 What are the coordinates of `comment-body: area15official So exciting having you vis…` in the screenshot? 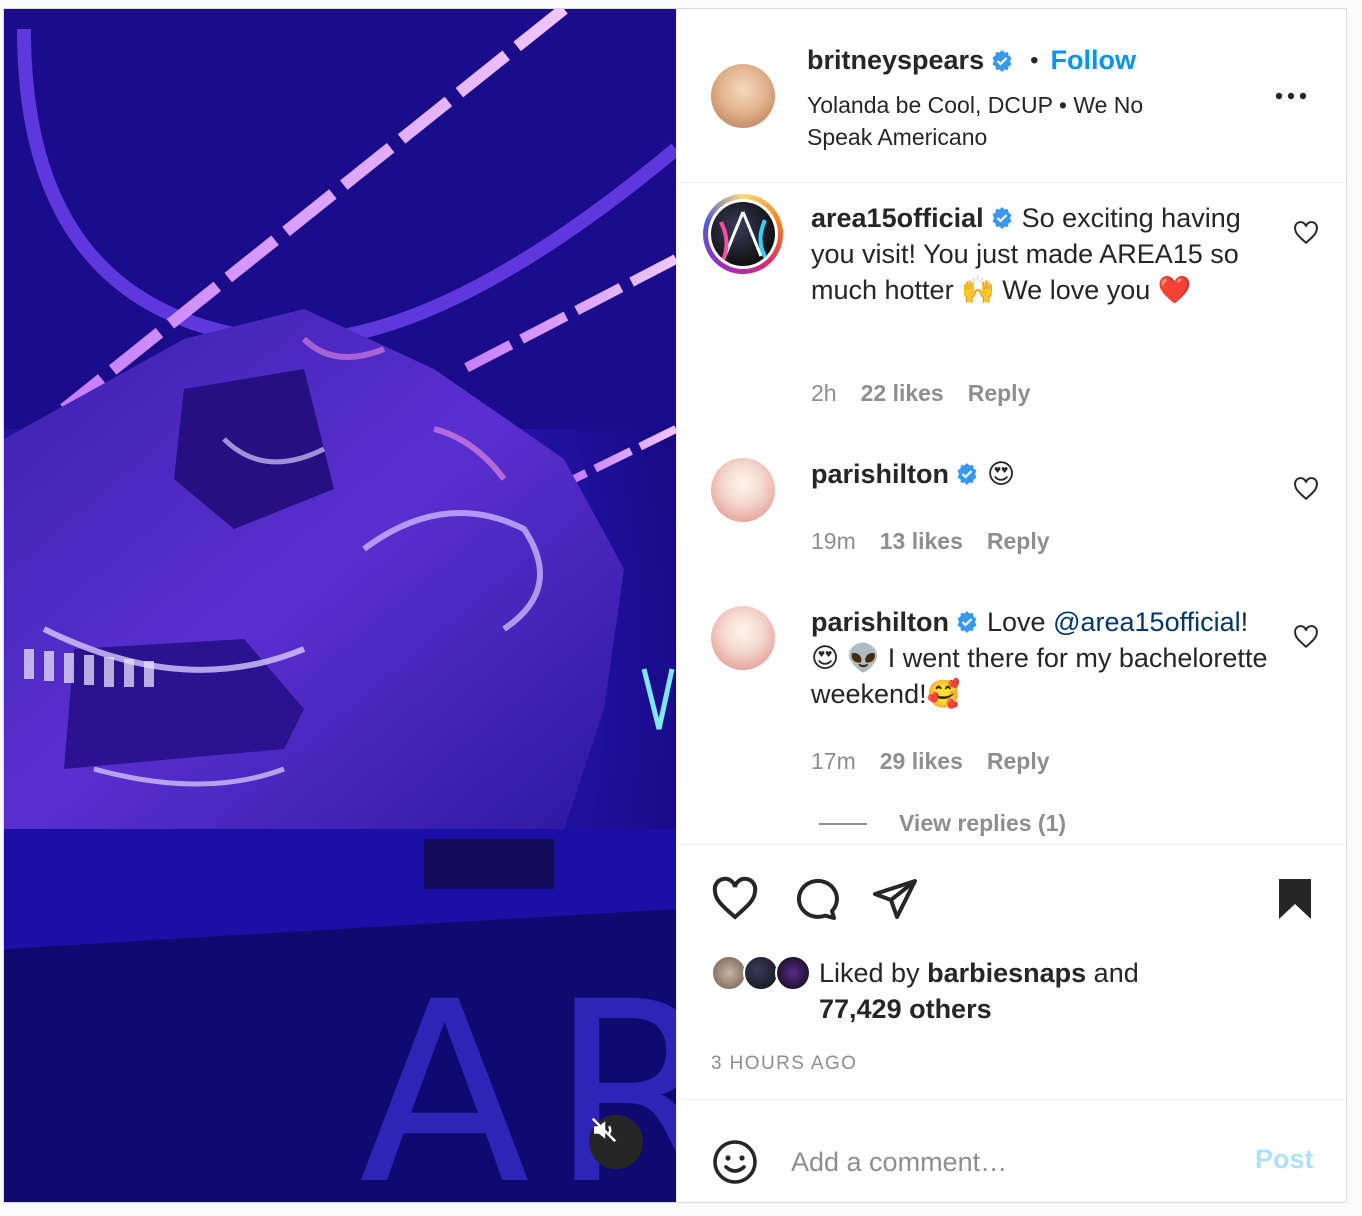 It's located at (1046, 254).